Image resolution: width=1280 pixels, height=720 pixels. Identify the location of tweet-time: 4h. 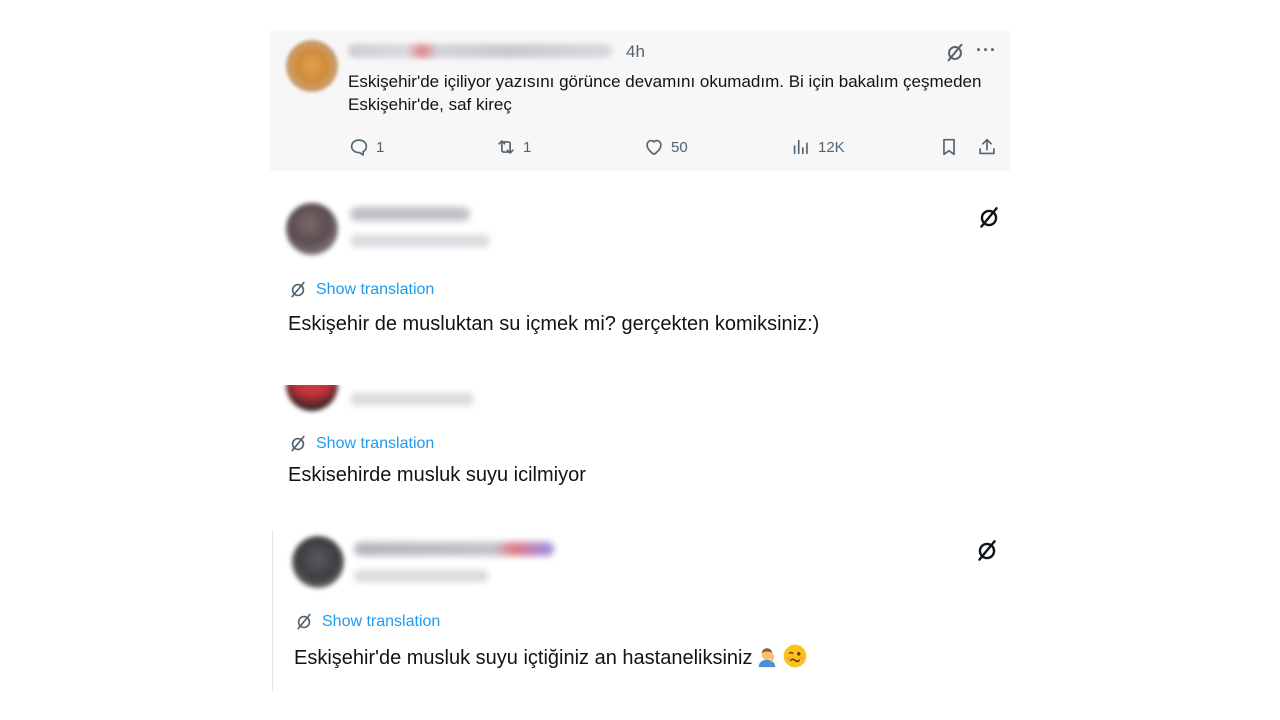
(635, 52).